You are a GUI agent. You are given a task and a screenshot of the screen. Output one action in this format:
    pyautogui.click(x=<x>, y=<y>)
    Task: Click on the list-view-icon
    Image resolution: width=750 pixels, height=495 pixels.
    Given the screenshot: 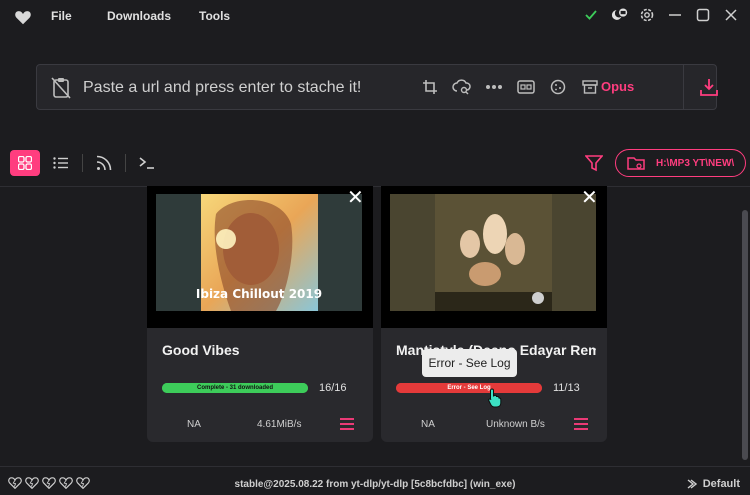 What is the action you would take?
    pyautogui.click(x=61, y=163)
    